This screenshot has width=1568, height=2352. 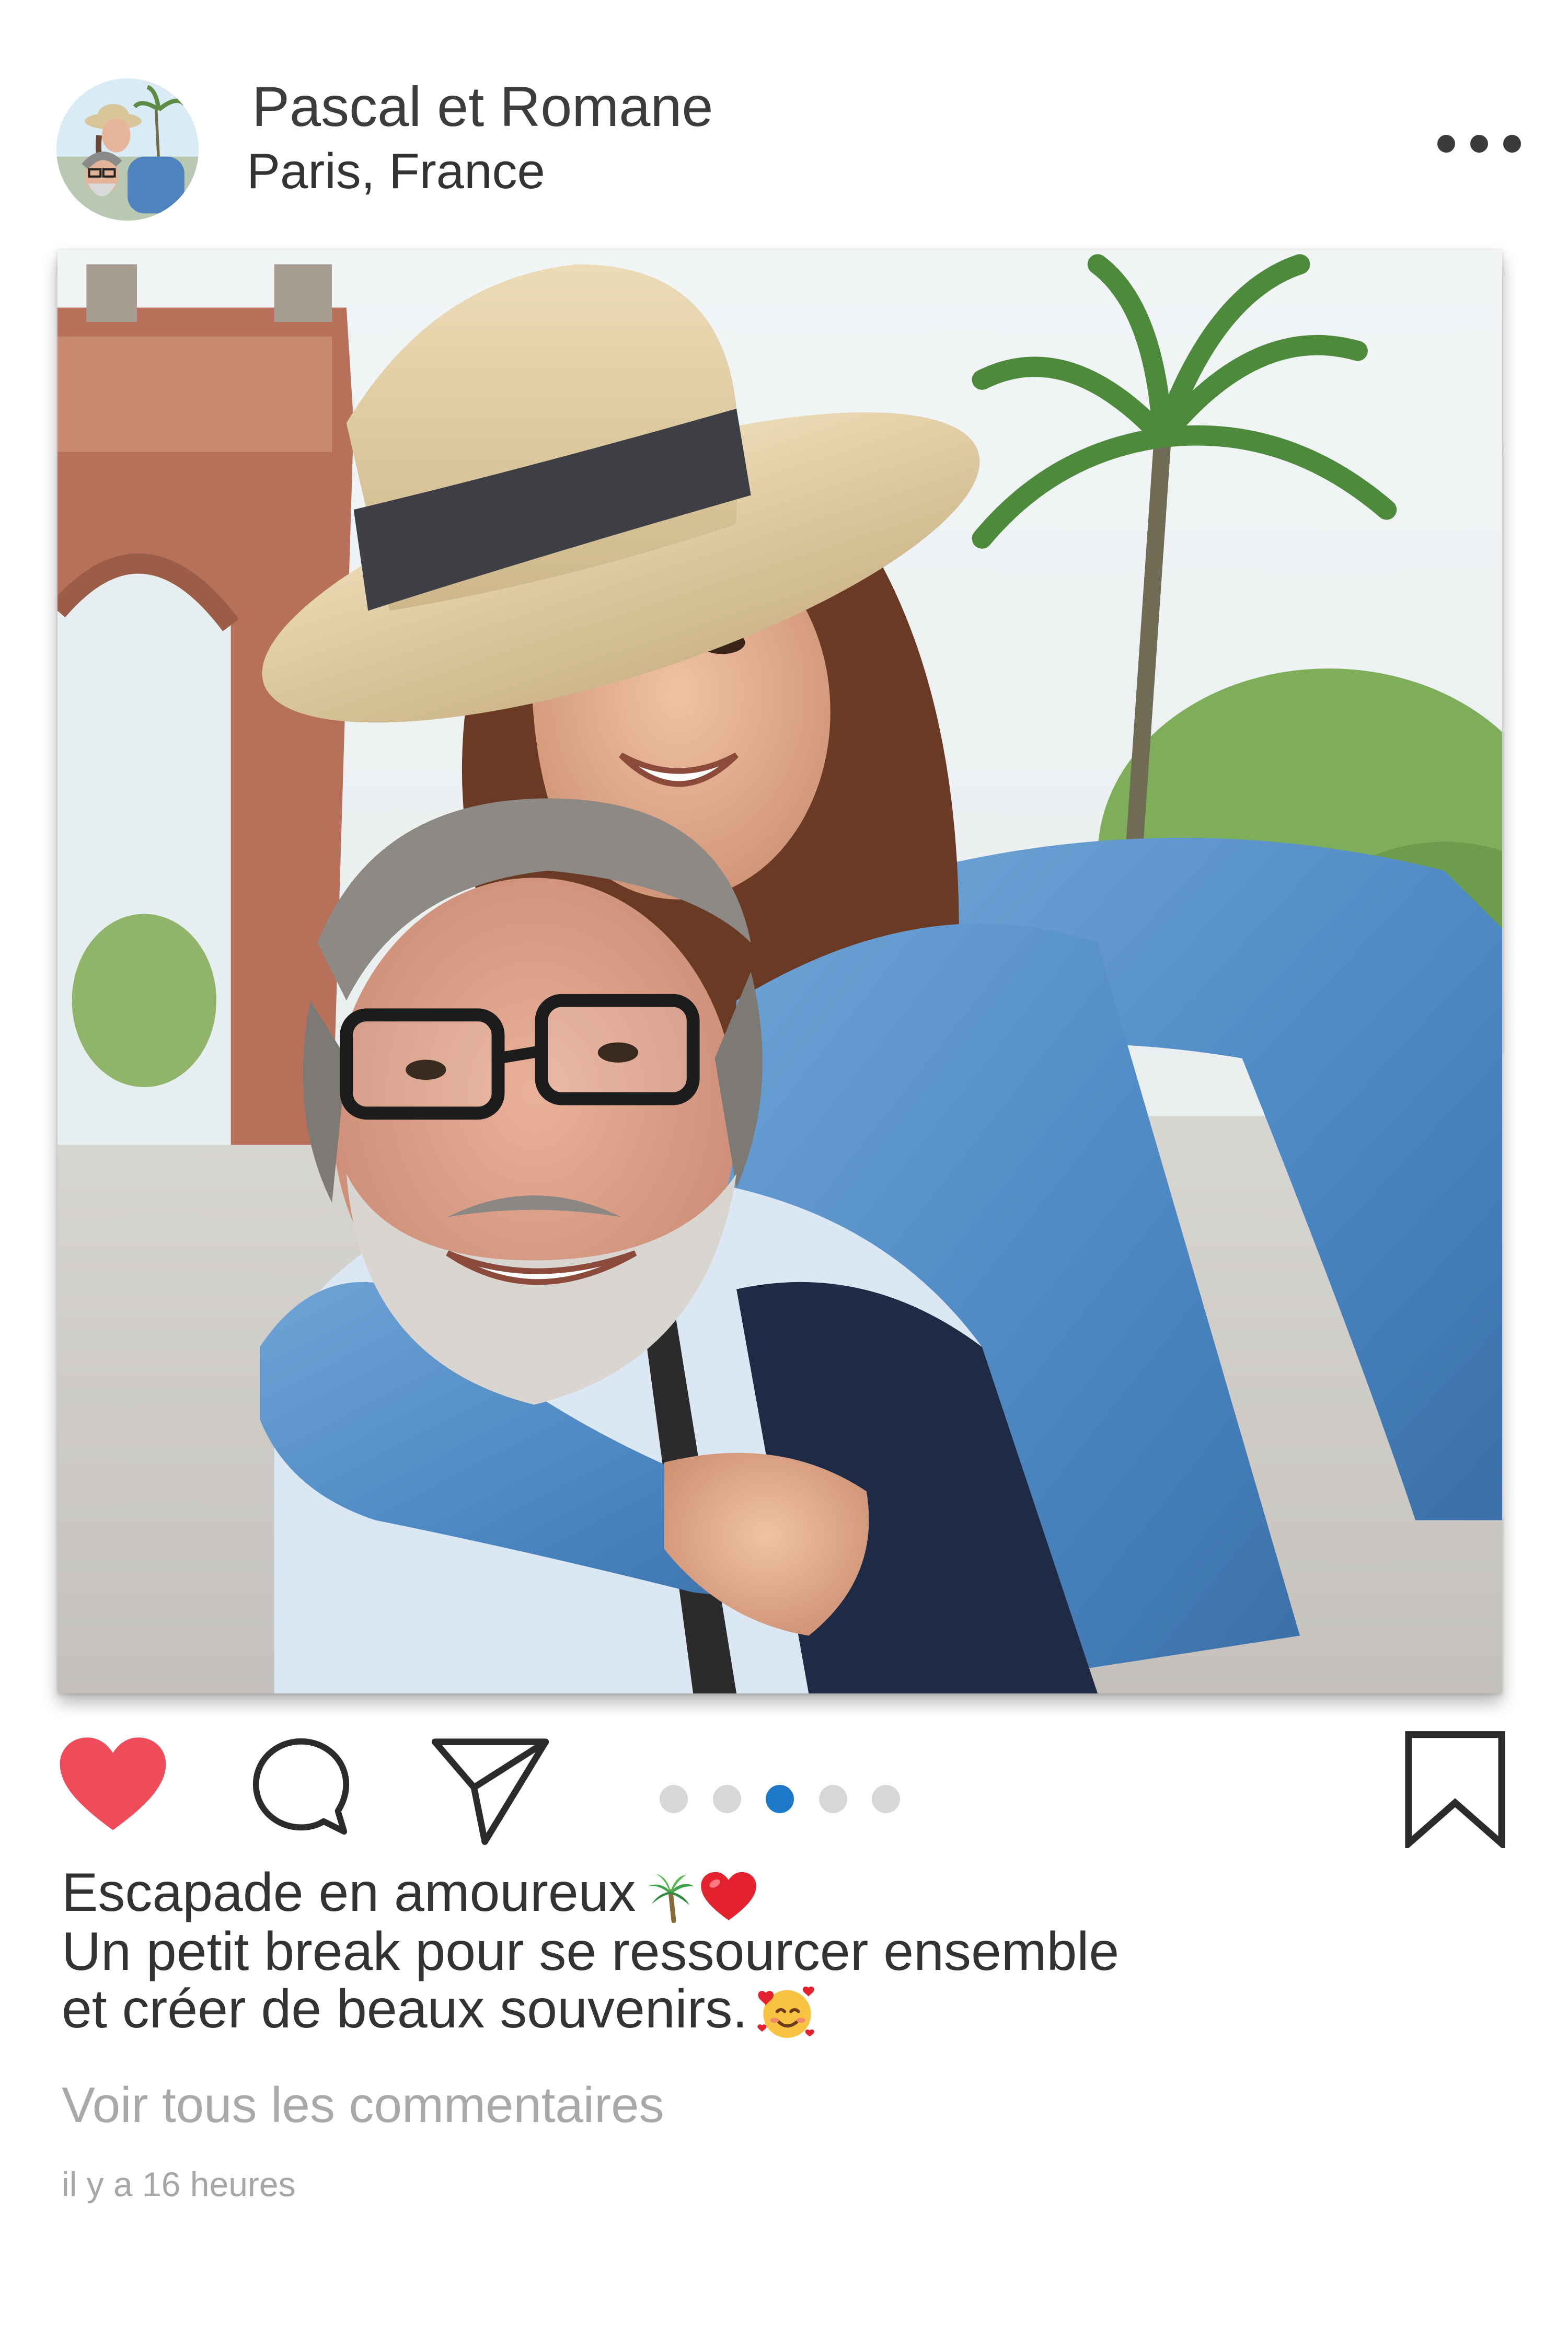 I want to click on caption-line-3: et créer de beaux souvenirs., so click(x=767, y=2012).